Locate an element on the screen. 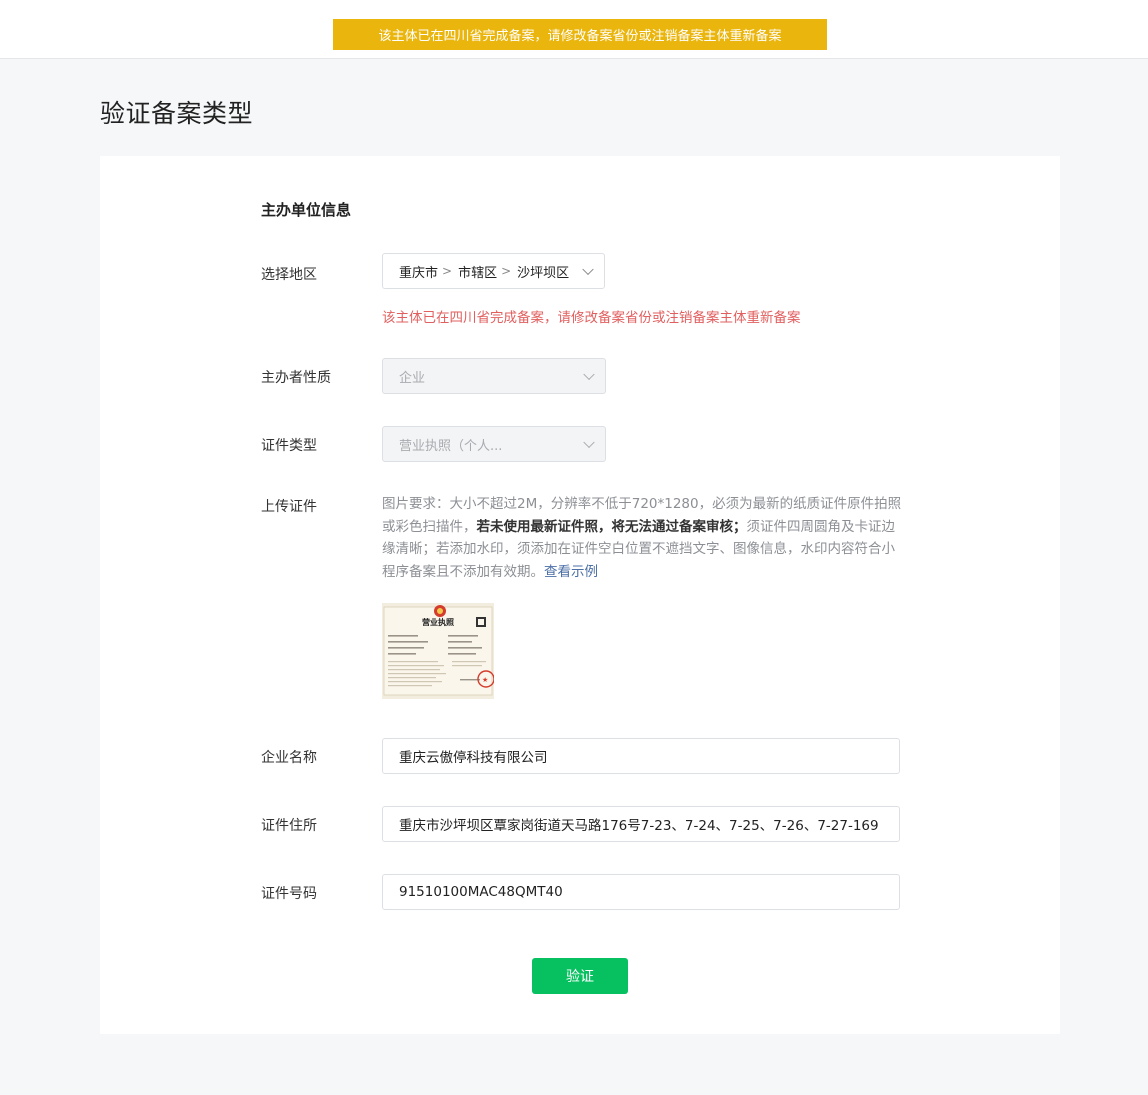  region-district: 沙坪坝区 is located at coordinates (543, 273).